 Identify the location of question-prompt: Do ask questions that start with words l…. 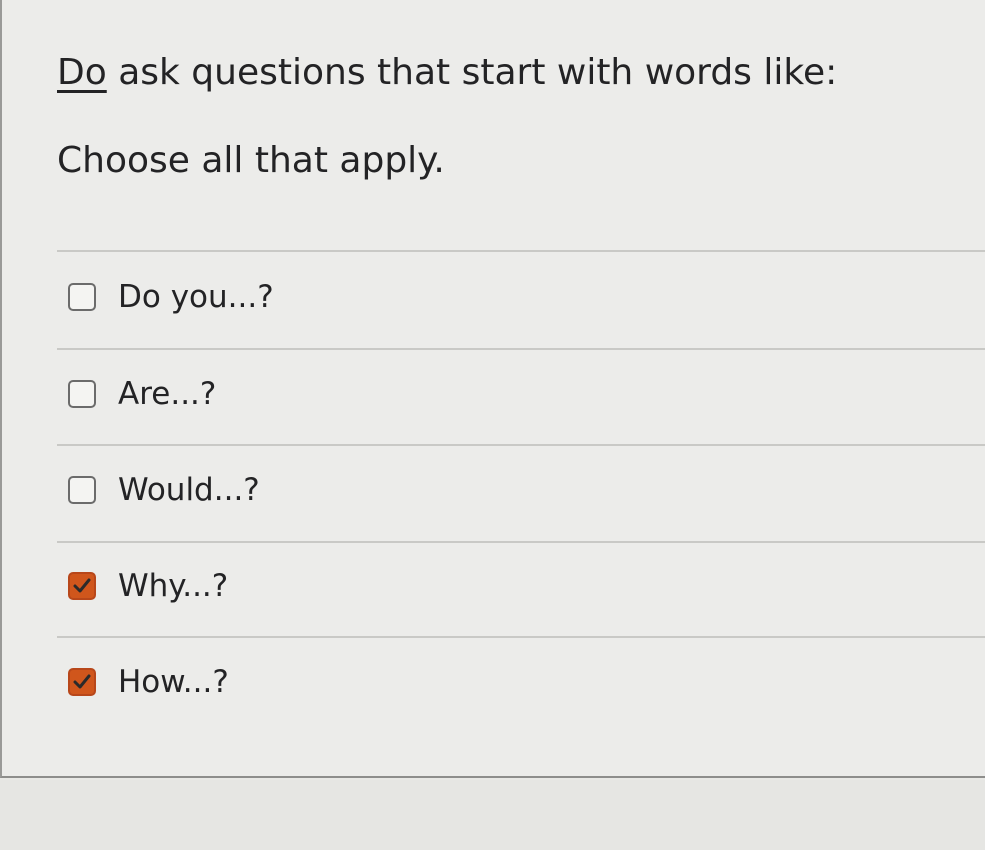
(447, 72).